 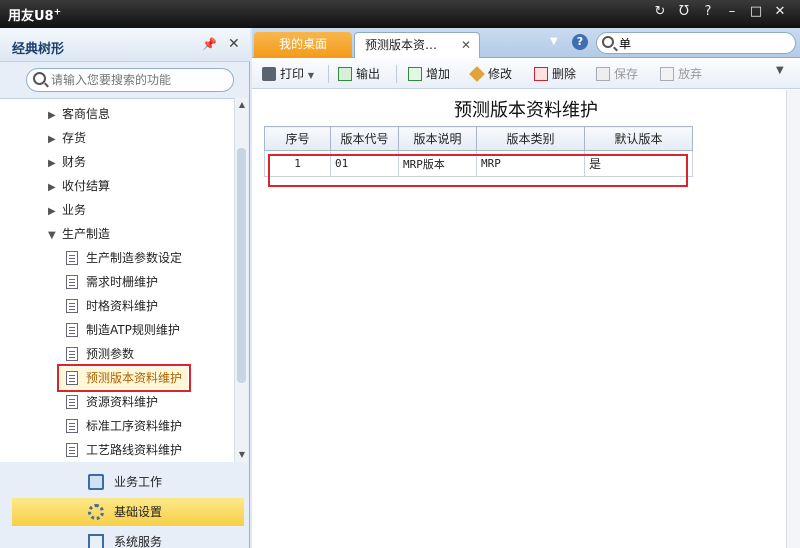 I want to click on tab-close-icon: ✕, so click(x=466, y=45).